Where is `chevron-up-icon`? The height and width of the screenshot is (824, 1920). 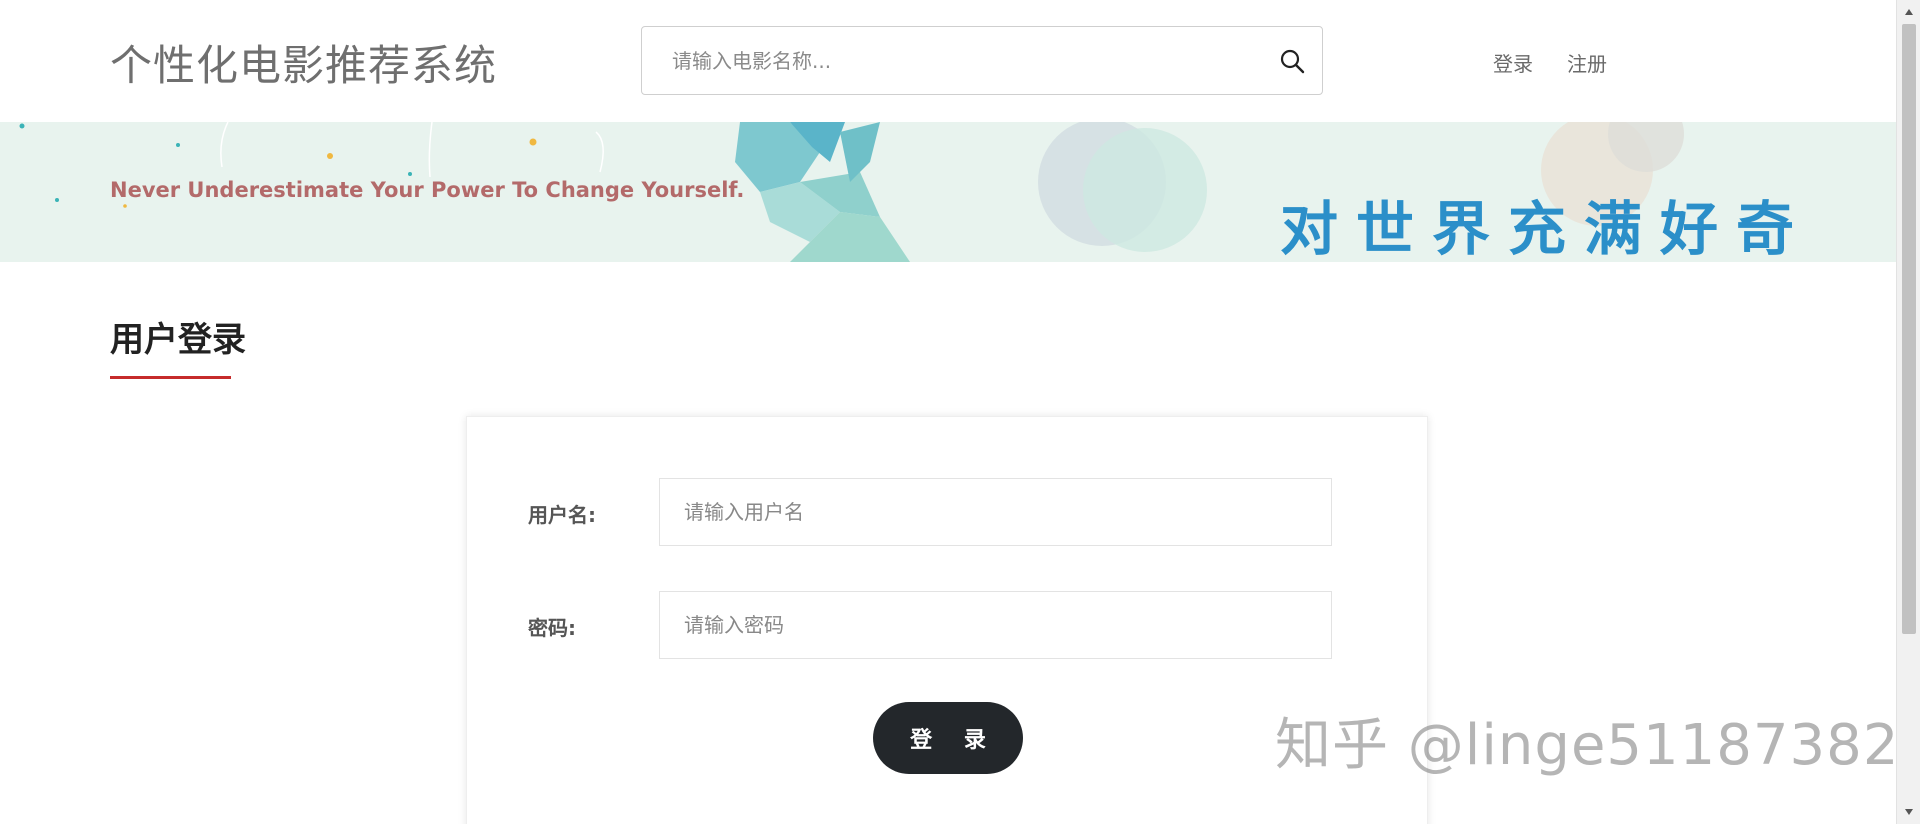
chevron-up-icon is located at coordinates (1909, 12).